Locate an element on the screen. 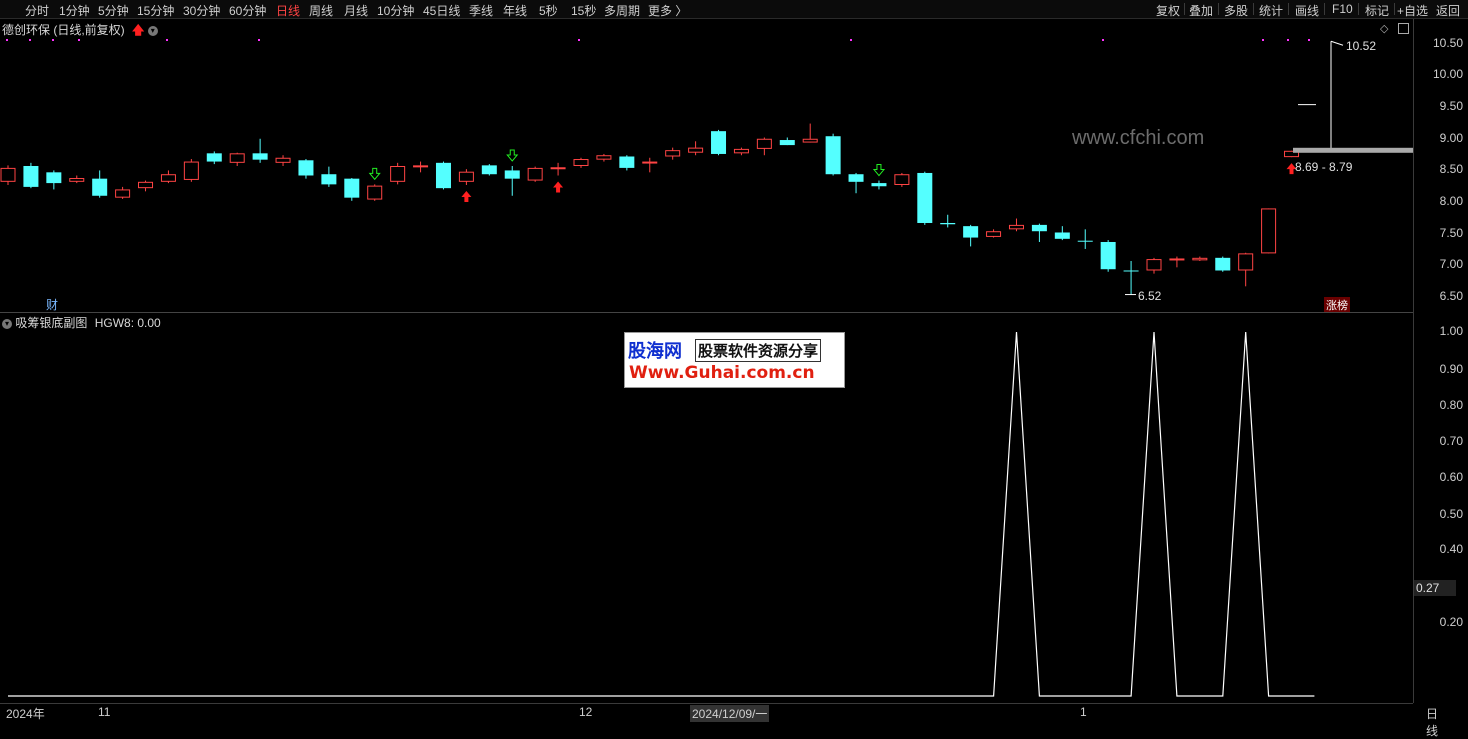 This screenshot has height=739, width=1468. high-pointer is located at coordinates (1337, 43).